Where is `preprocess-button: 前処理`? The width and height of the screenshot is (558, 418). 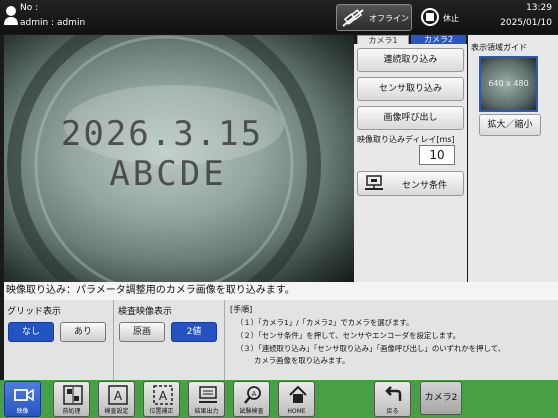 preprocess-button: 前処理 is located at coordinates (71, 399).